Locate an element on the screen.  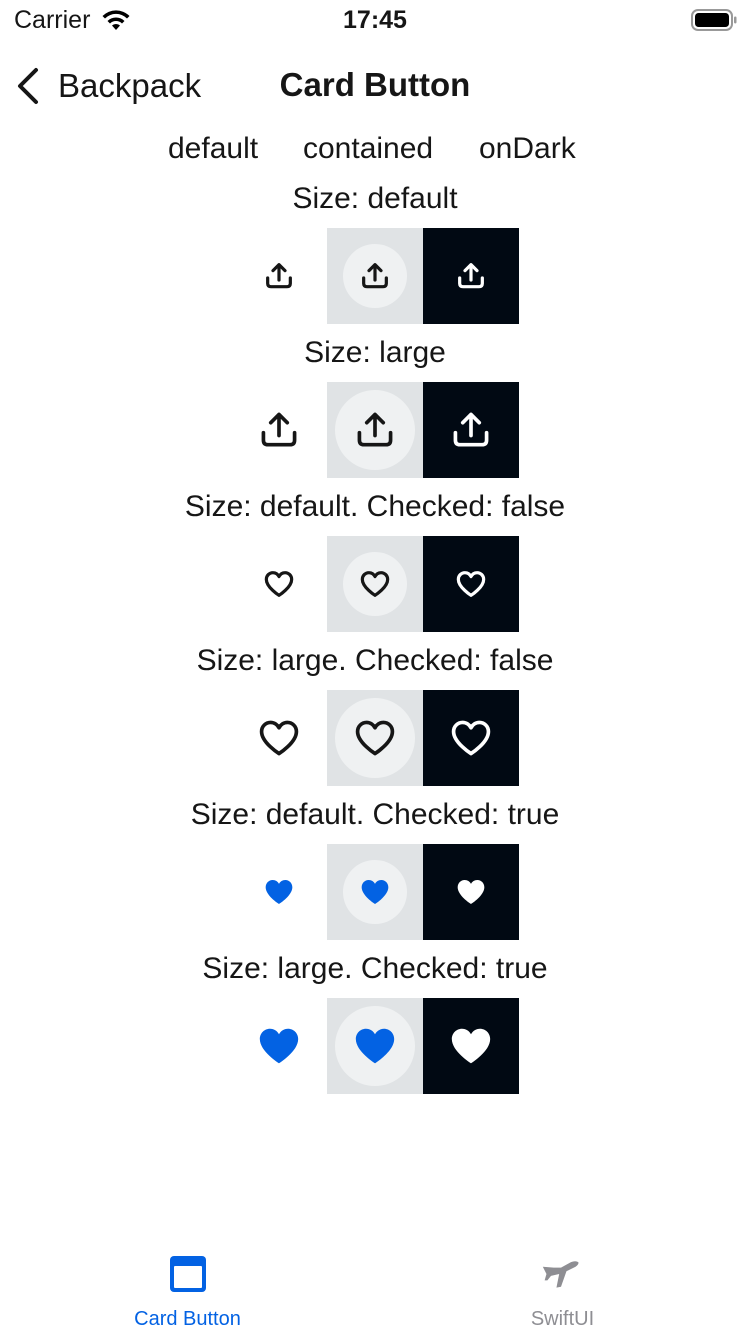
section-label: Size: default is located at coordinates (375, 198).